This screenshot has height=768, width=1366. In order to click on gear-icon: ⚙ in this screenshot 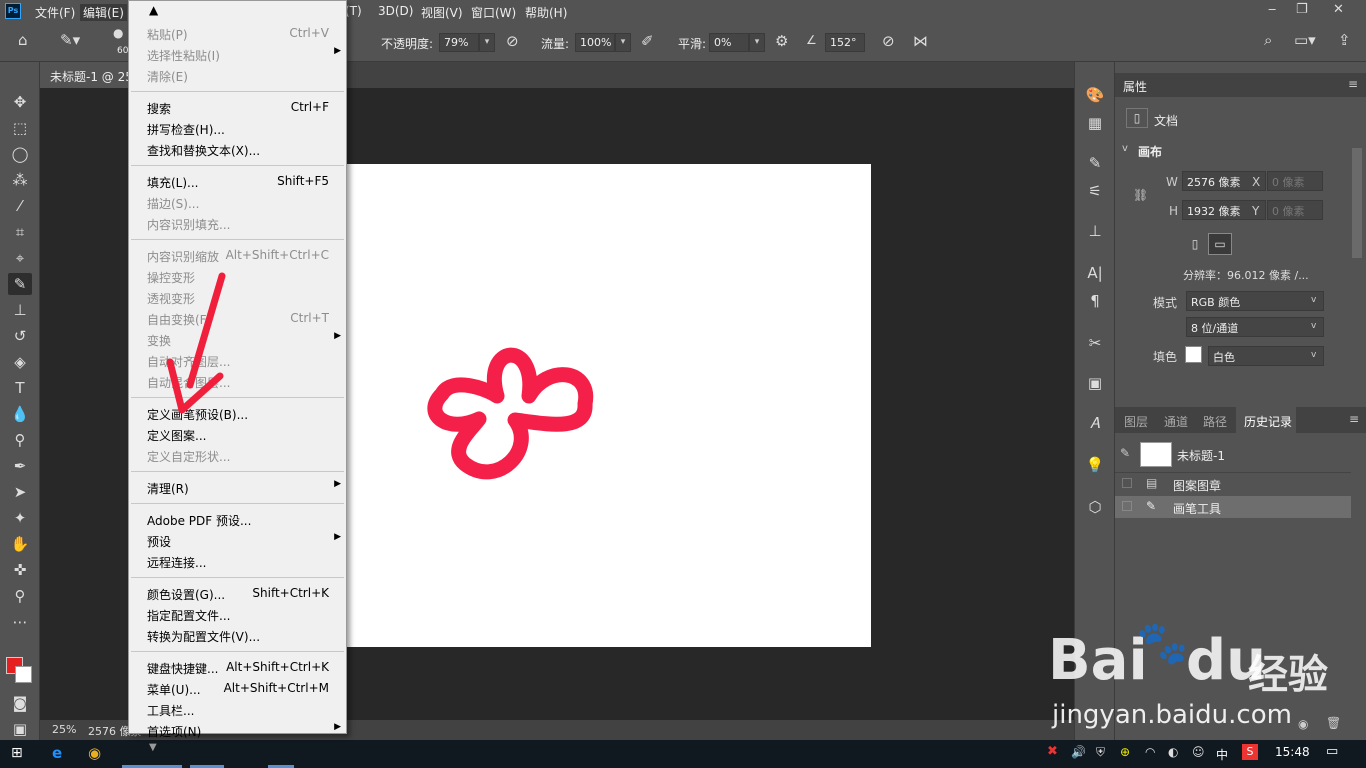, I will do `click(781, 41)`.